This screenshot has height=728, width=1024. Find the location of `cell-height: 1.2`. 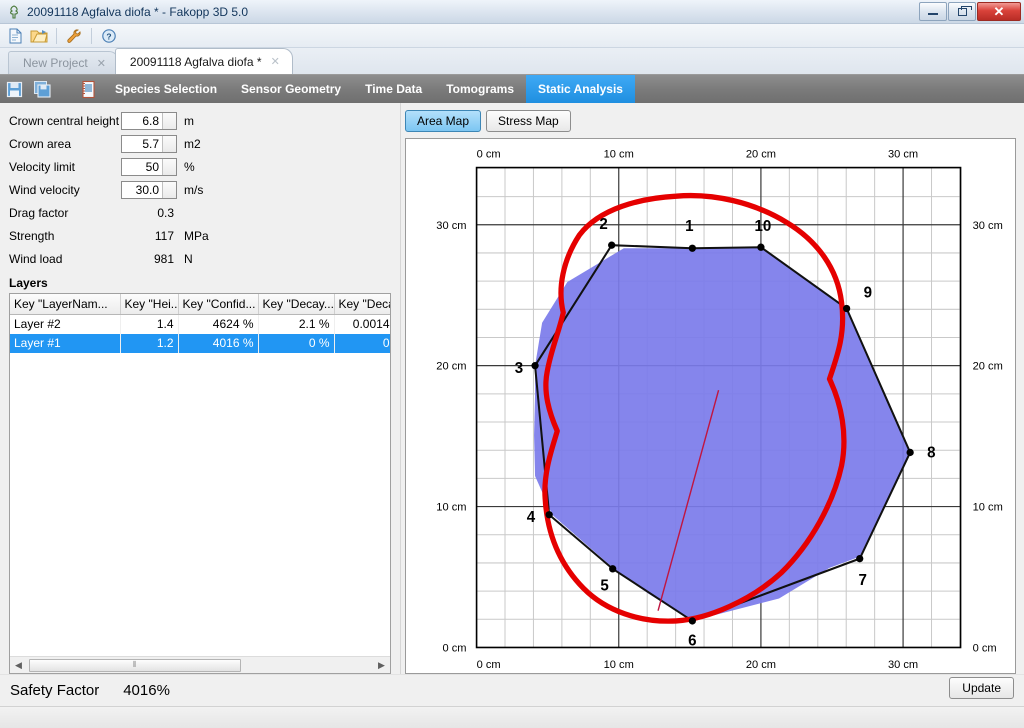

cell-height: 1.2 is located at coordinates (149, 343).